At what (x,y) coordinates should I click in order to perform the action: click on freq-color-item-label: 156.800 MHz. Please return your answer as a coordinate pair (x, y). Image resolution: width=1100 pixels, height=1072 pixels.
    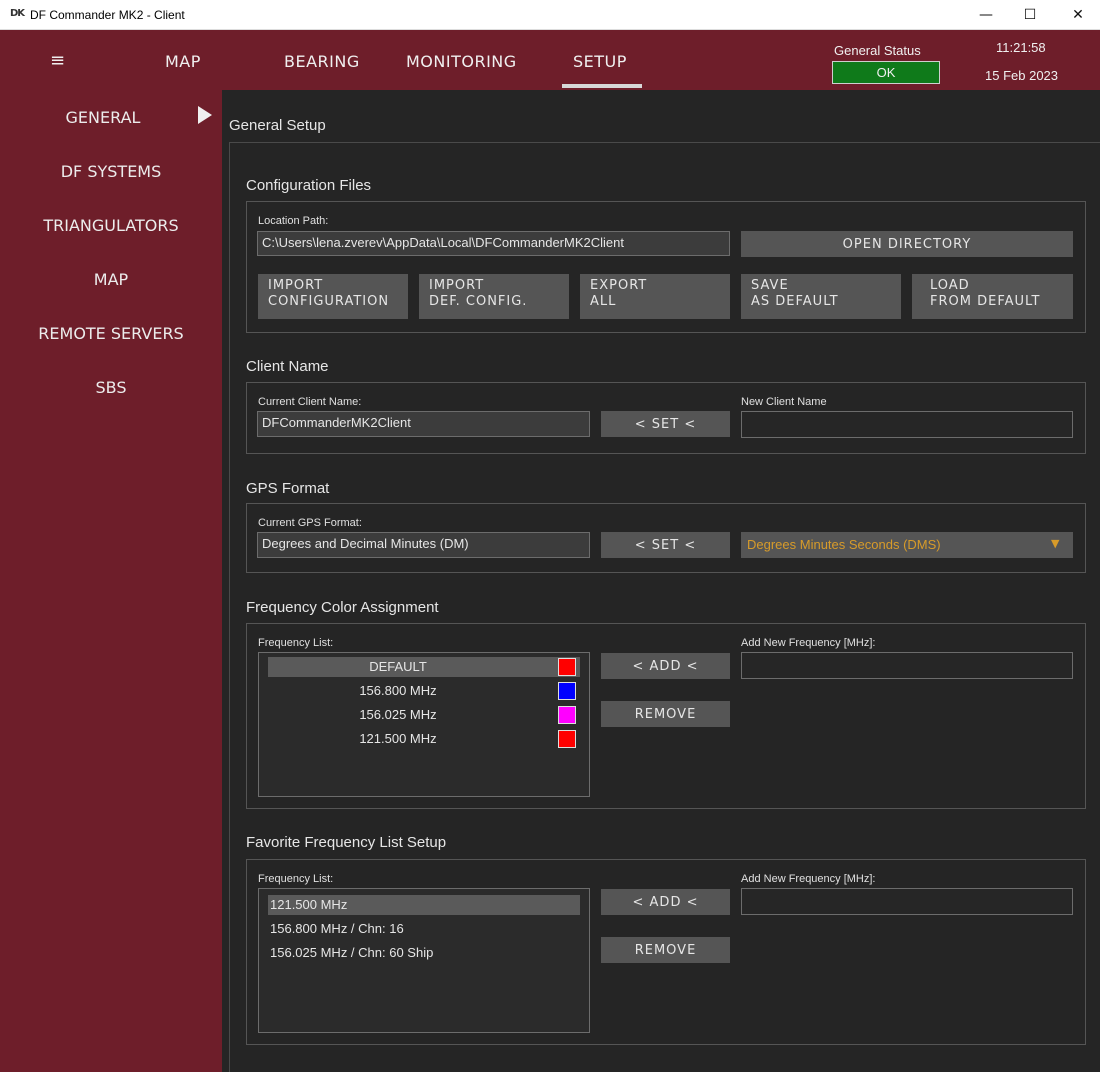
    Looking at the image, I should click on (398, 690).